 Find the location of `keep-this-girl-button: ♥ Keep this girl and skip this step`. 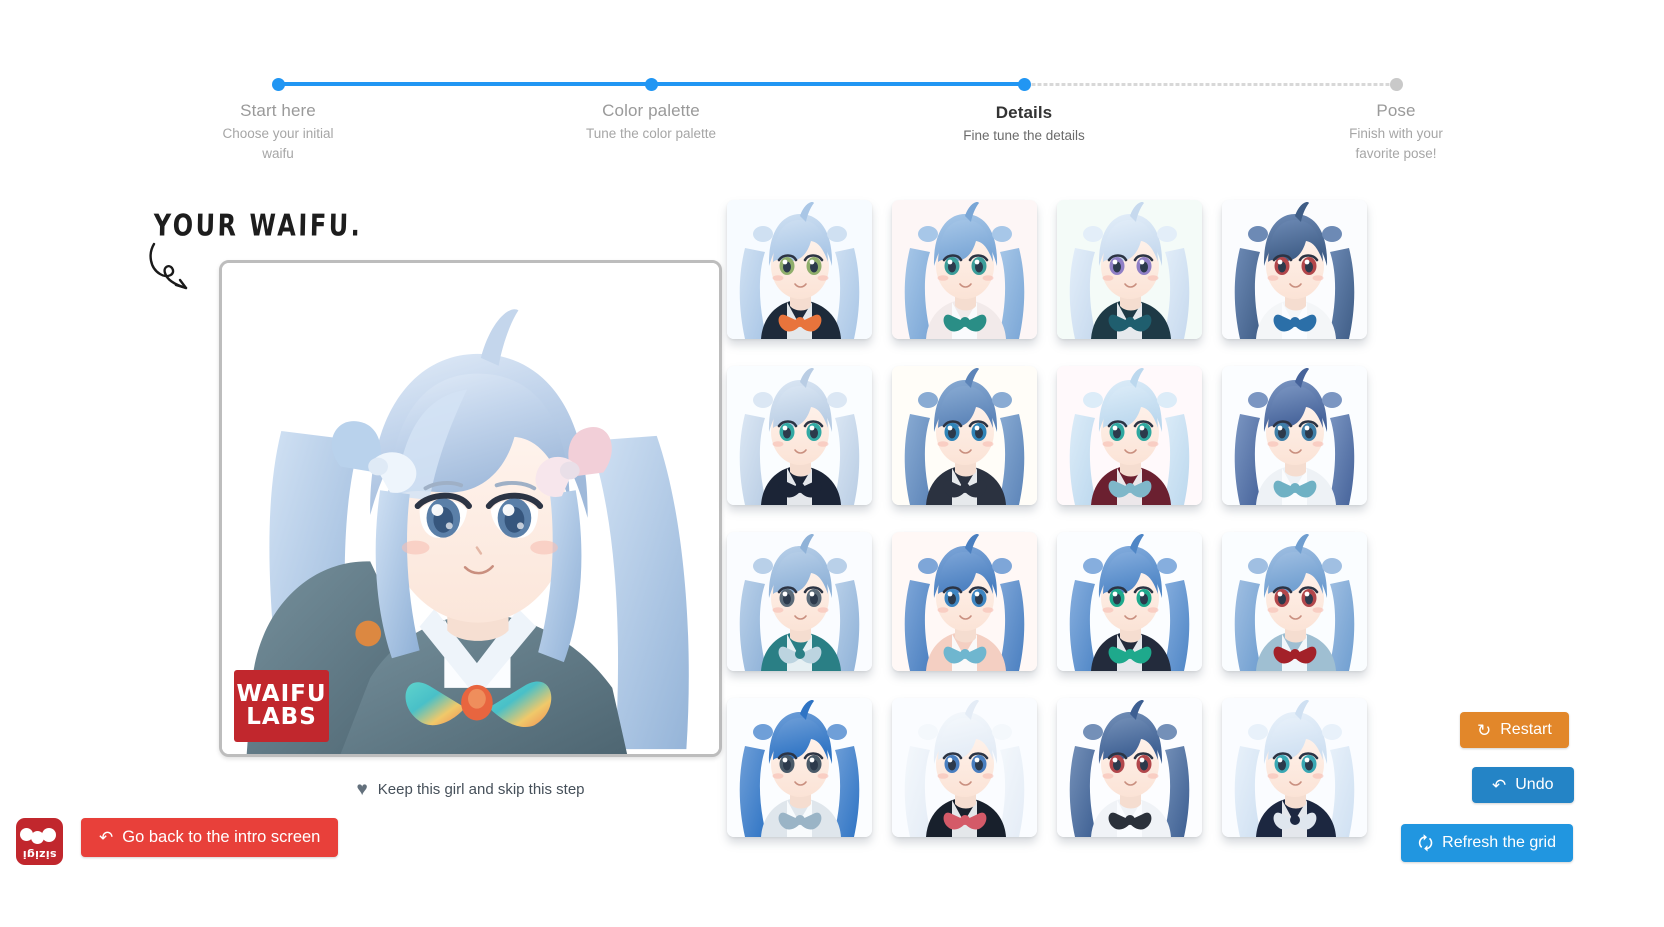

keep-this-girl-button: ♥ Keep this girl and skip this step is located at coordinates (470, 789).